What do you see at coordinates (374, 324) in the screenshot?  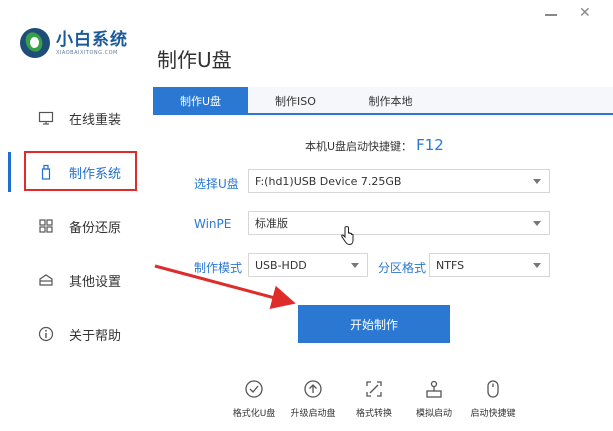 I see `start-button: 开始制作` at bounding box center [374, 324].